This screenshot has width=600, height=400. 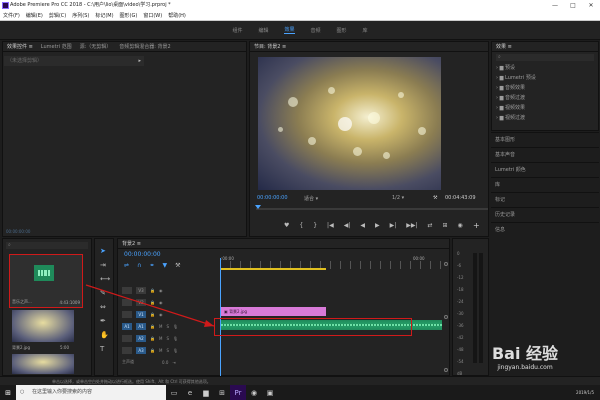 What do you see at coordinates (254, 392) in the screenshot?
I see `browser-icon: ◉` at bounding box center [254, 392].